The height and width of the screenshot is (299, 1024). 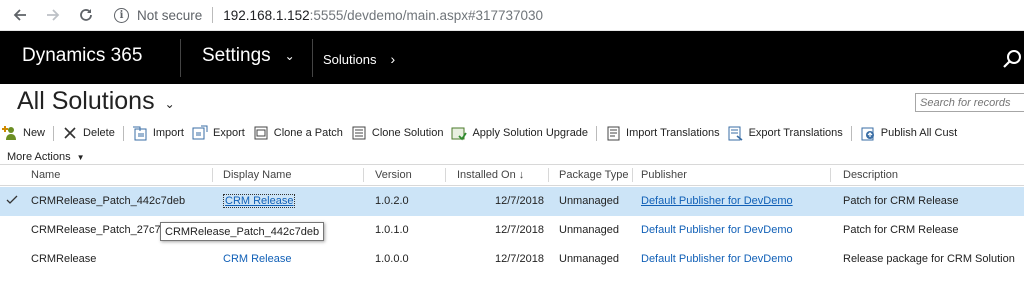 What do you see at coordinates (108, 201) in the screenshot?
I see `cell-name: CRMRelease_Patch_442c7deb` at bounding box center [108, 201].